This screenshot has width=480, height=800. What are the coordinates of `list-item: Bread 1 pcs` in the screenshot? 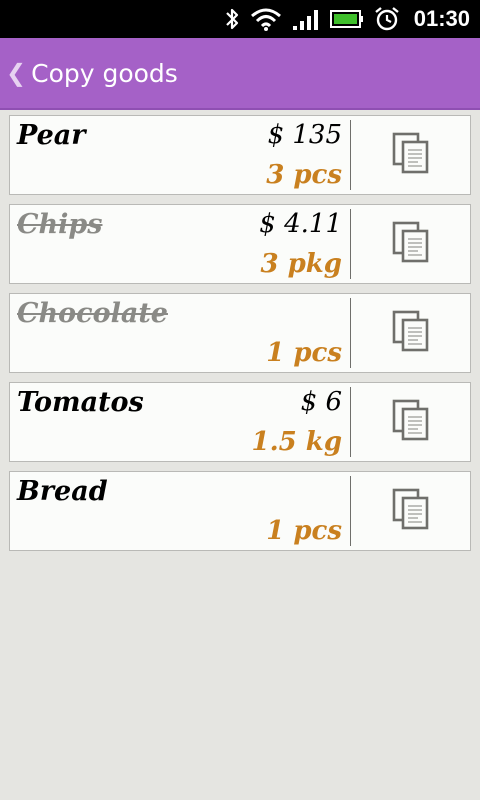 It's located at (240, 511).